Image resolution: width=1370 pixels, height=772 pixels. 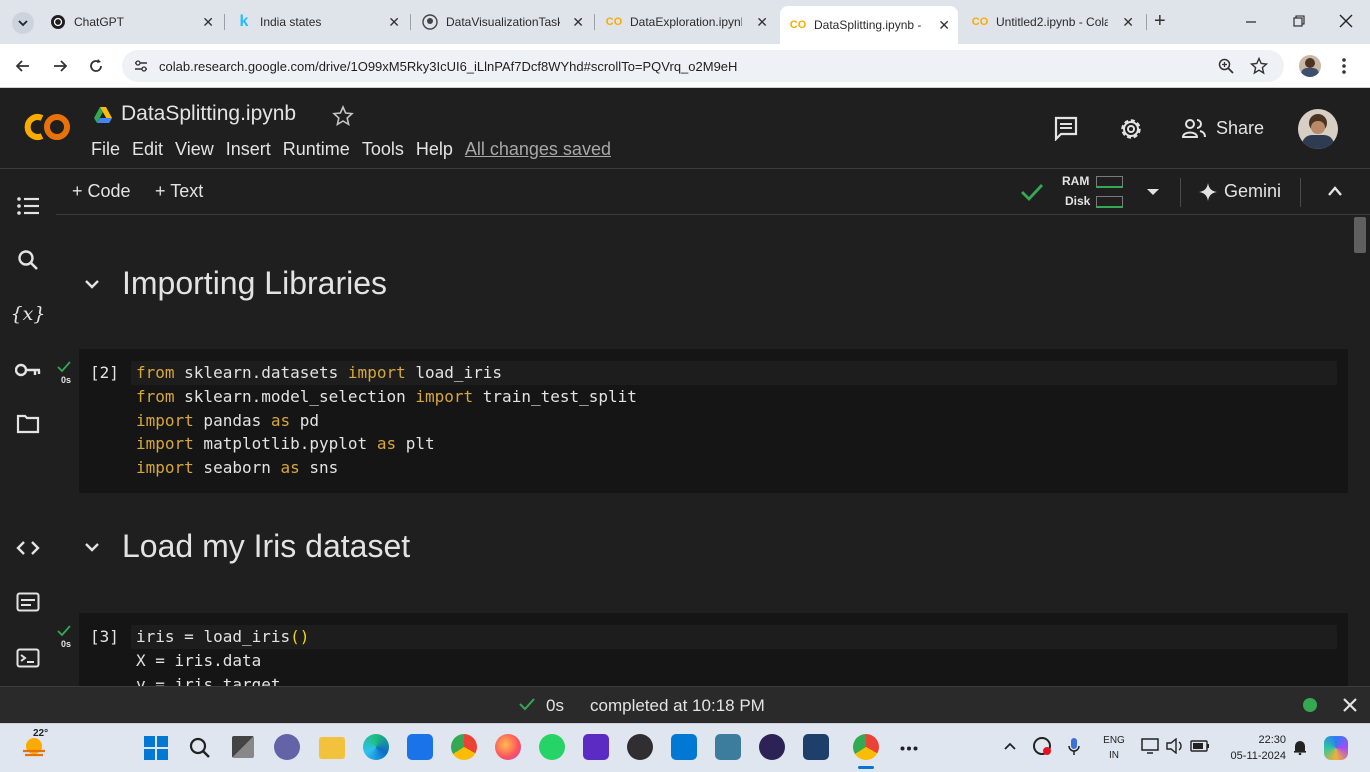 I want to click on browser-tab-chatgpt: ChatGPT ✕, so click(x=133, y=22).